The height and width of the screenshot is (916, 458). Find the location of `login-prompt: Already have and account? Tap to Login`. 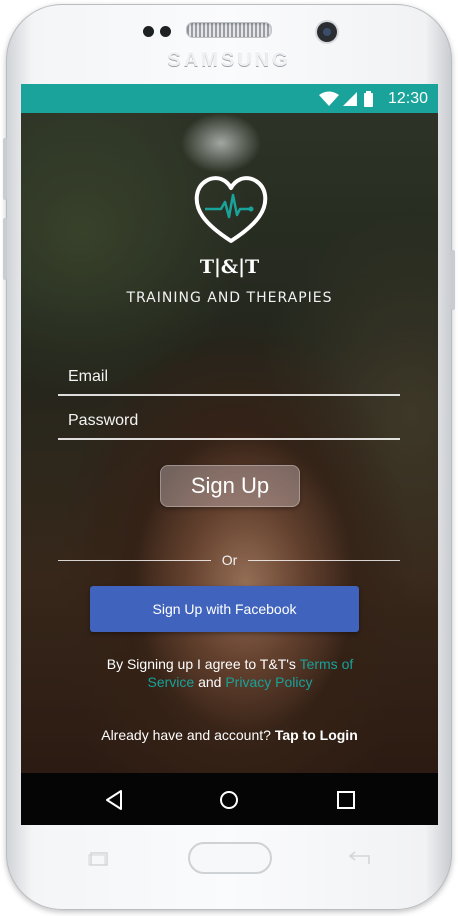

login-prompt: Already have and account? Tap to Login is located at coordinates (229, 735).